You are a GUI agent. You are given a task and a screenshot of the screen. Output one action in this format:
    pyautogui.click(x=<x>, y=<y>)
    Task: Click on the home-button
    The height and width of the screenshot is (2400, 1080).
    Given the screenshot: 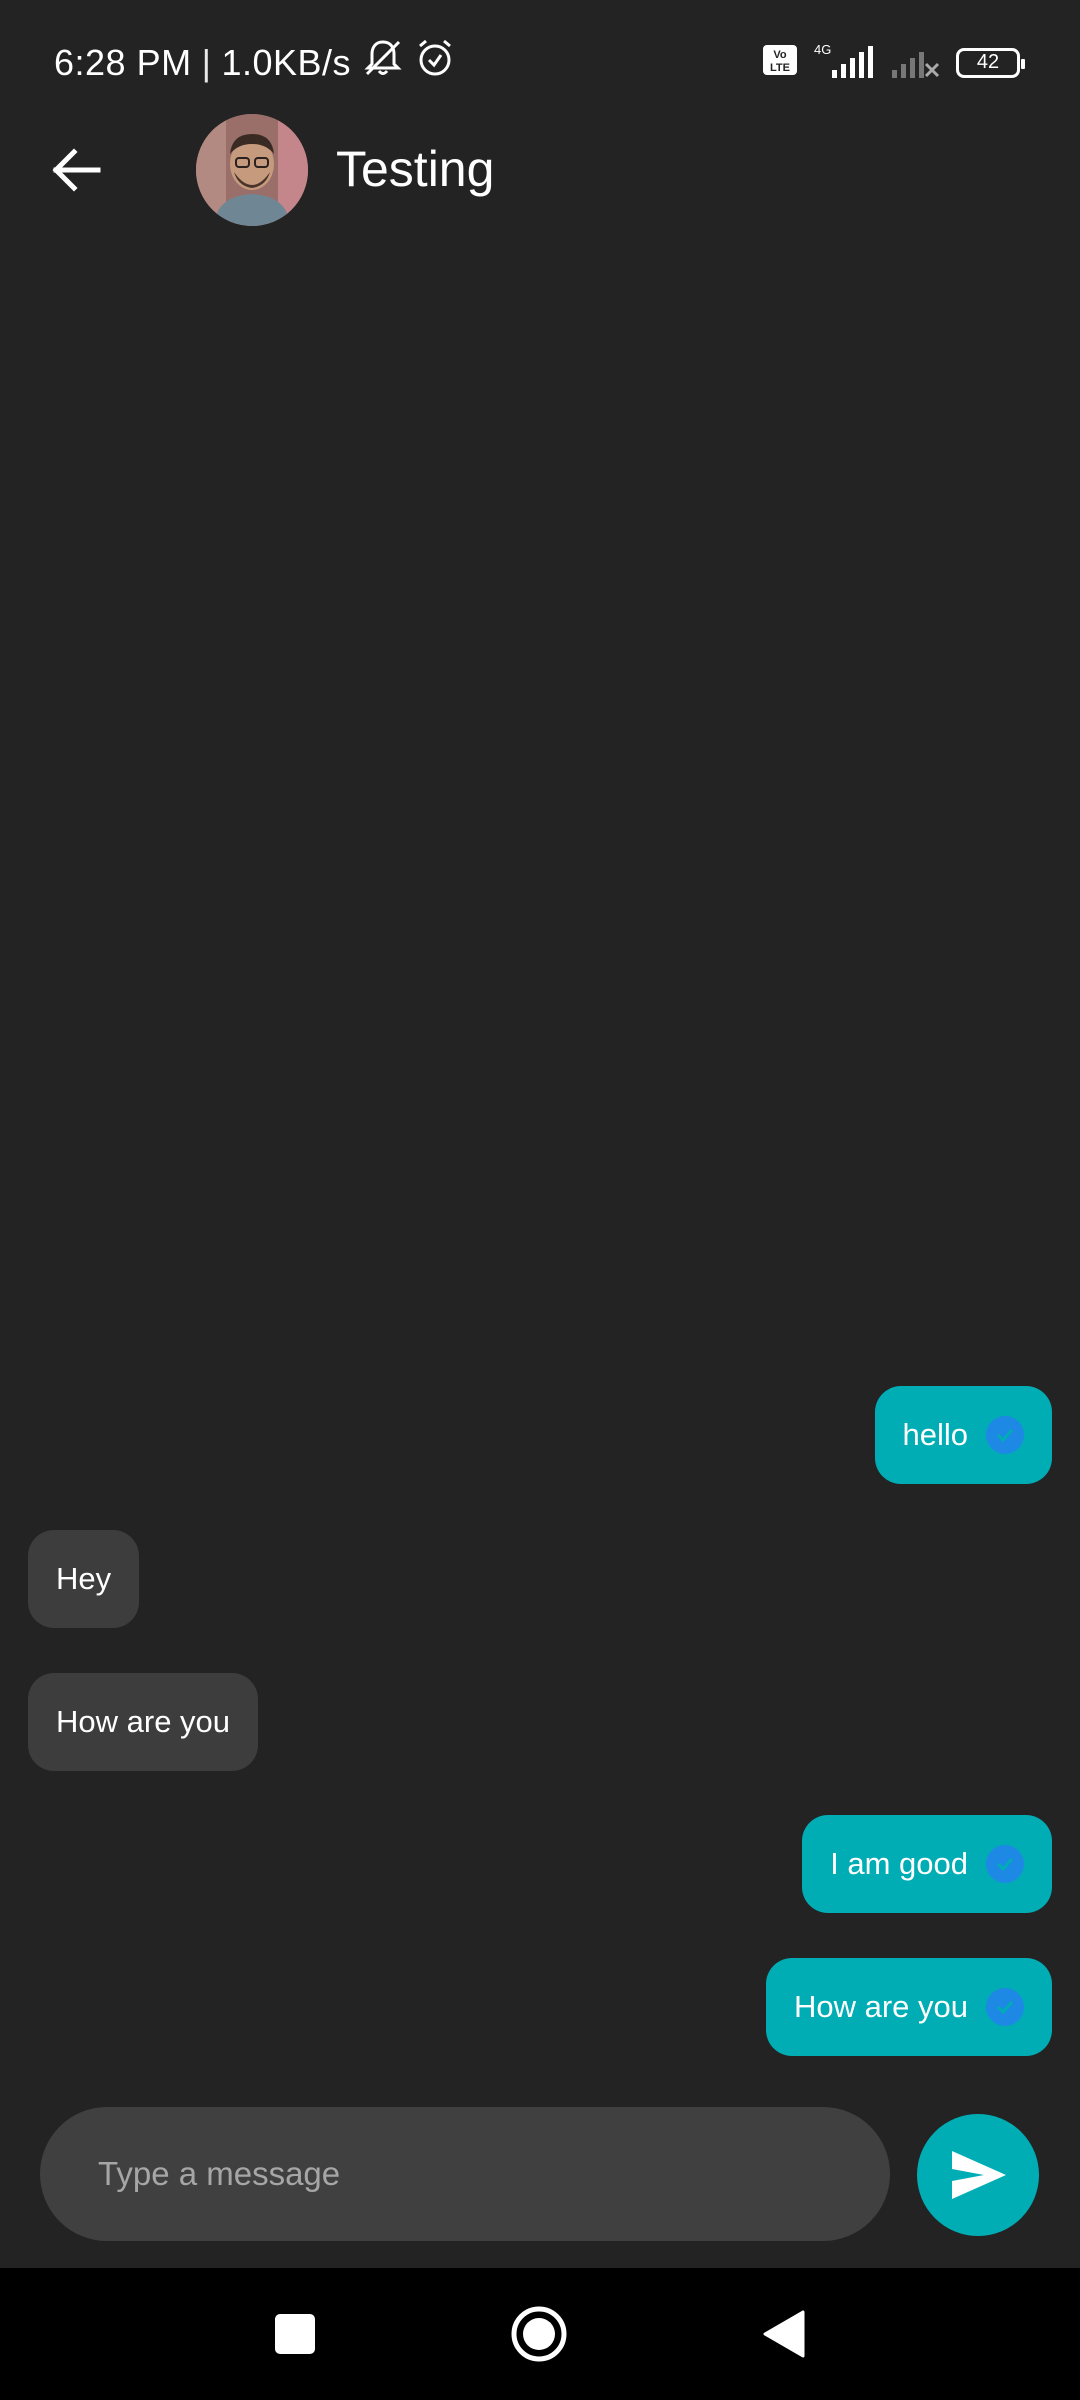 What is the action you would take?
    pyautogui.click(x=539, y=2334)
    